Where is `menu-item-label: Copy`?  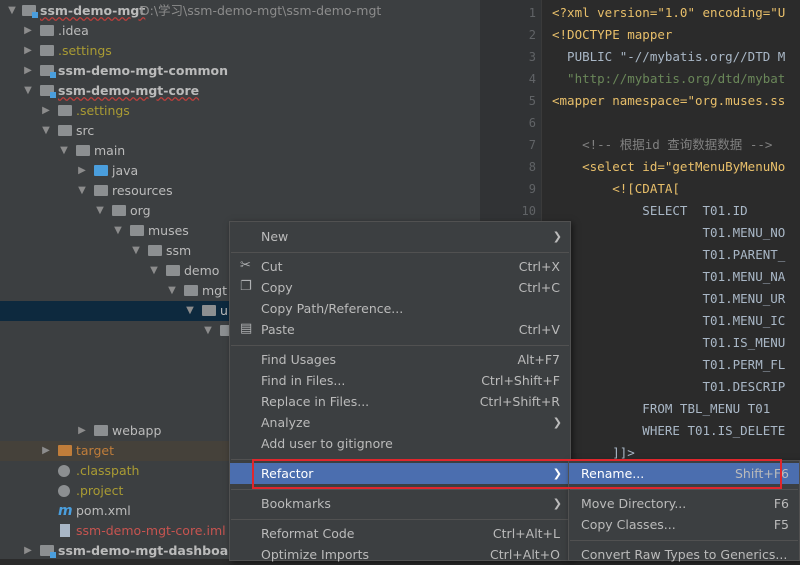 menu-item-label: Copy is located at coordinates (277, 287).